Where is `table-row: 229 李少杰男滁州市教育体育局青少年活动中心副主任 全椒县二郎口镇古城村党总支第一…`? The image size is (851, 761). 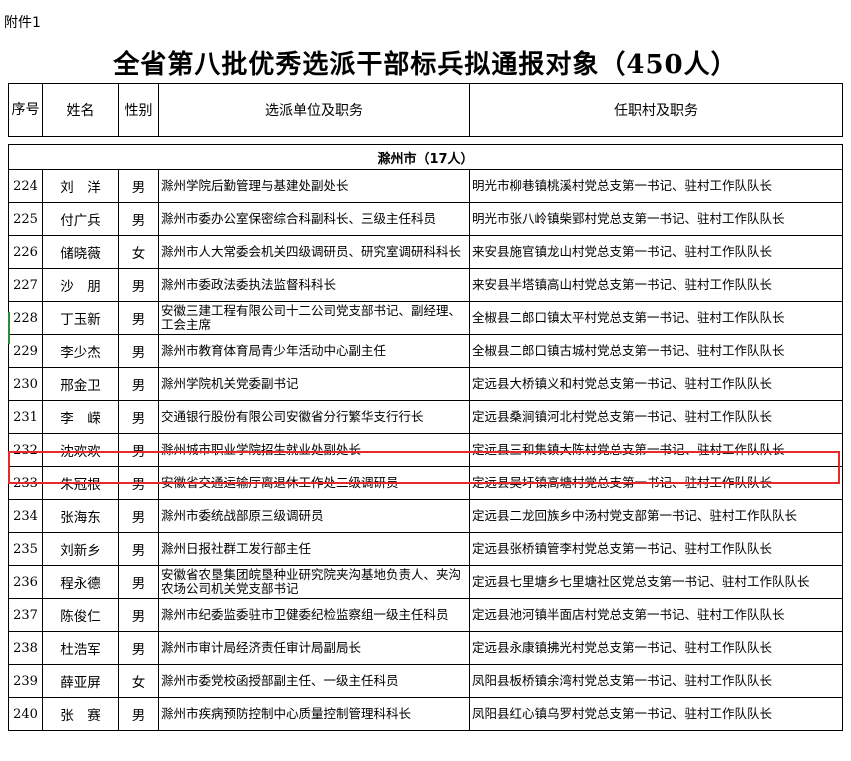
table-row: 229 李少杰男滁州市教育体育局青少年活动中心副主任 全椒县二郎口镇古城村党总支第一… is located at coordinates (425, 351).